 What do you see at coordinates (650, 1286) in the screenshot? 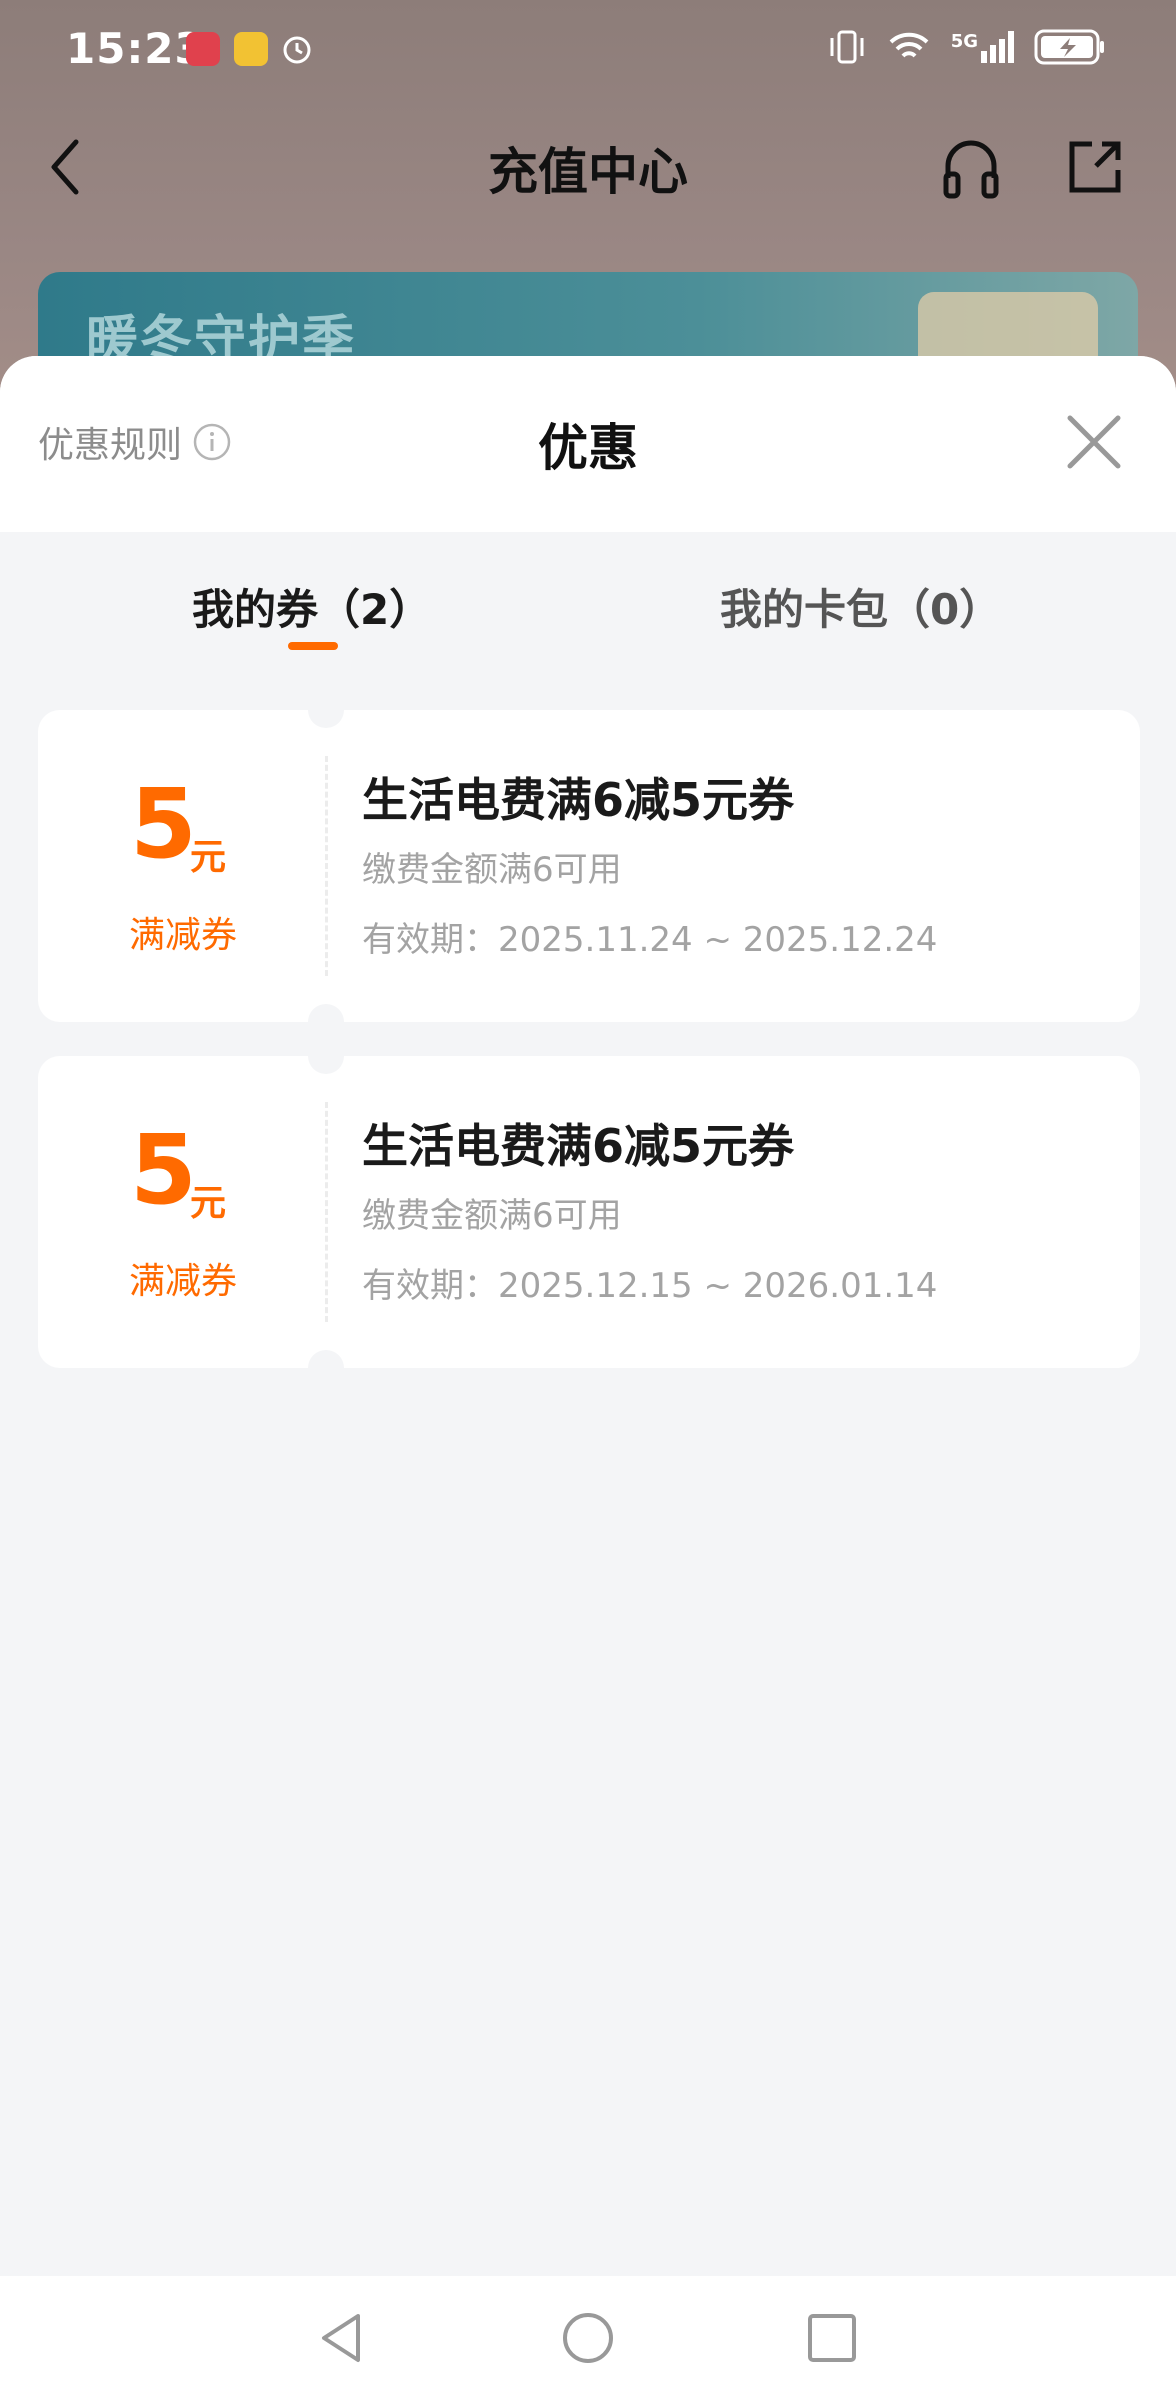
I see `coupon-validity: 有效期：2025.12.15 ~ 2026.01.14` at bounding box center [650, 1286].